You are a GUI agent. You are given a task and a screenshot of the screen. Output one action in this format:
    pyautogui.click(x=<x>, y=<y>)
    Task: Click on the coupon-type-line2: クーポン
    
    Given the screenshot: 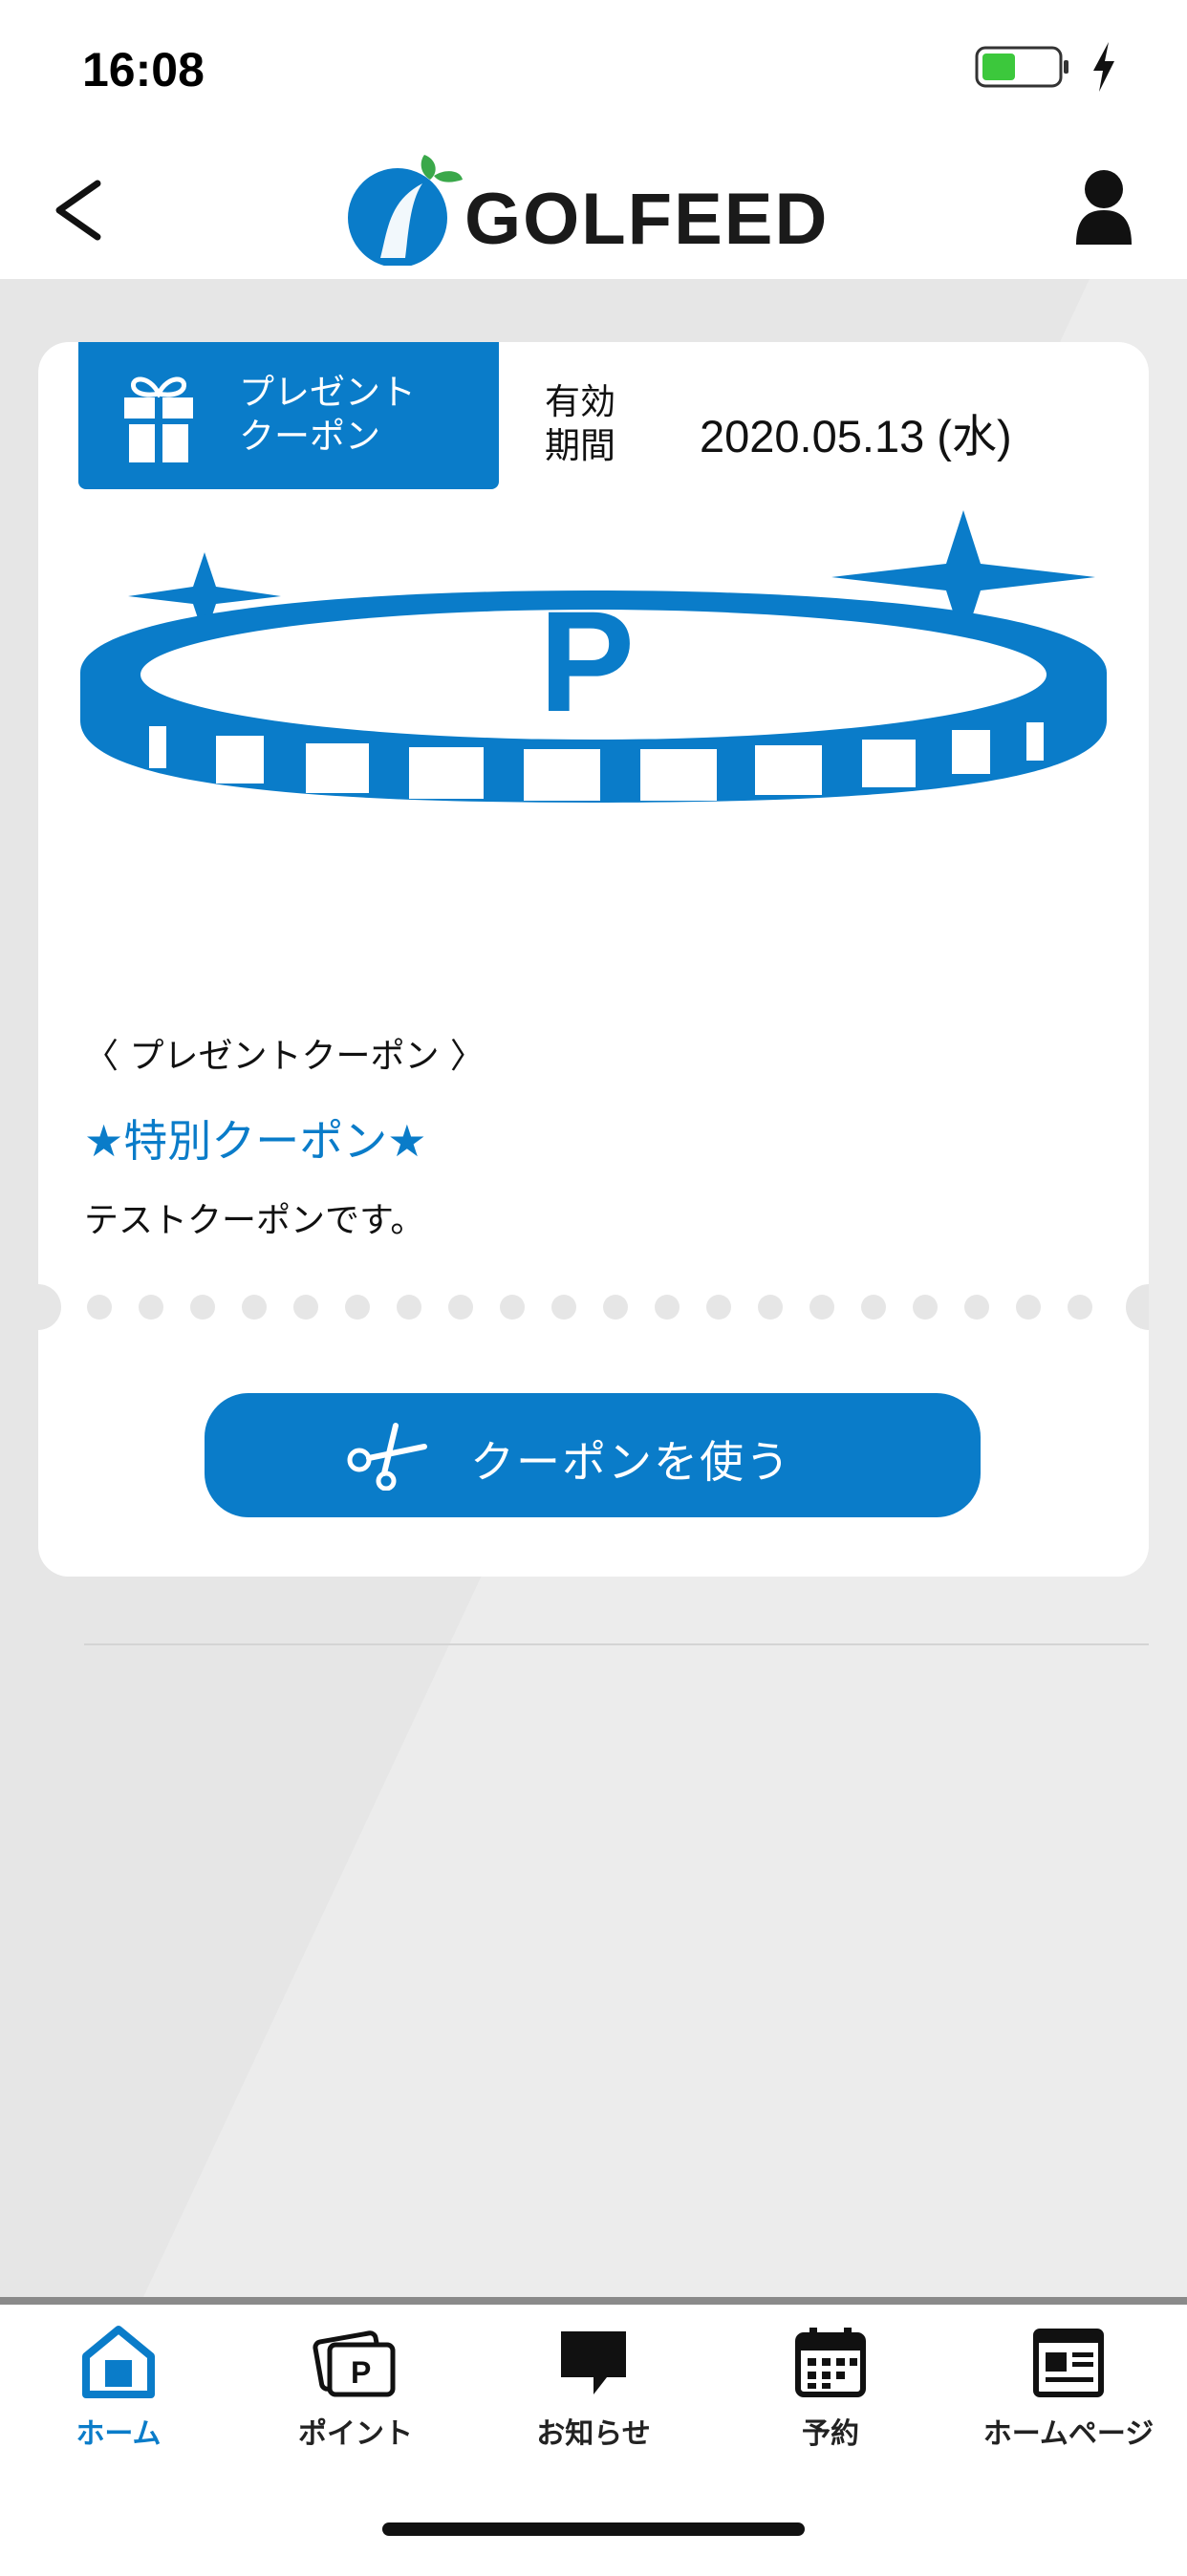 What is the action you would take?
    pyautogui.click(x=309, y=436)
    